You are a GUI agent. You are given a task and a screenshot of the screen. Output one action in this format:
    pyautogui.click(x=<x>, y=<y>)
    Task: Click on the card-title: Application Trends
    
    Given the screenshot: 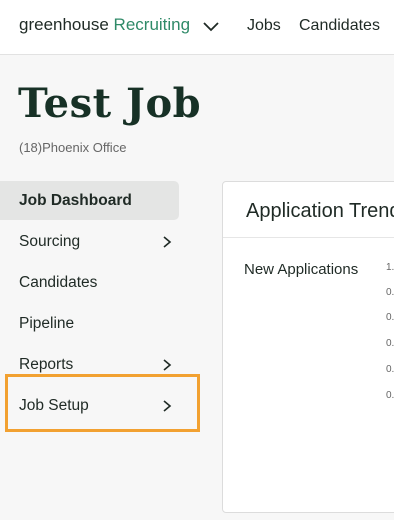 What is the action you would take?
    pyautogui.click(x=320, y=211)
    